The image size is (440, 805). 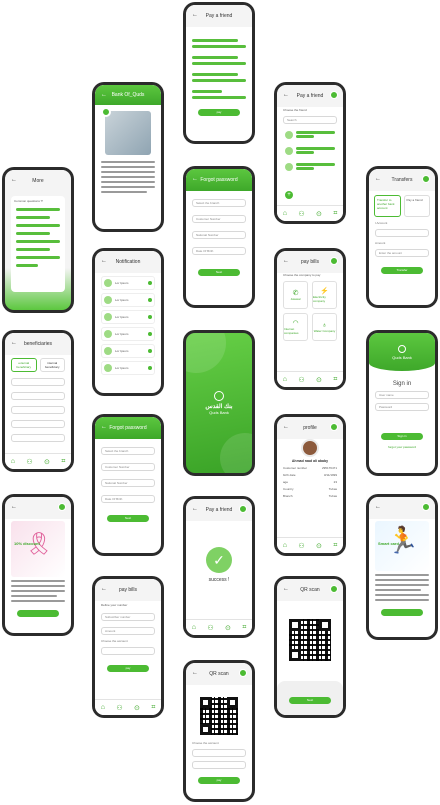 What do you see at coordinates (128, 483) in the screenshot?
I see `national-number-input: National Number` at bounding box center [128, 483].